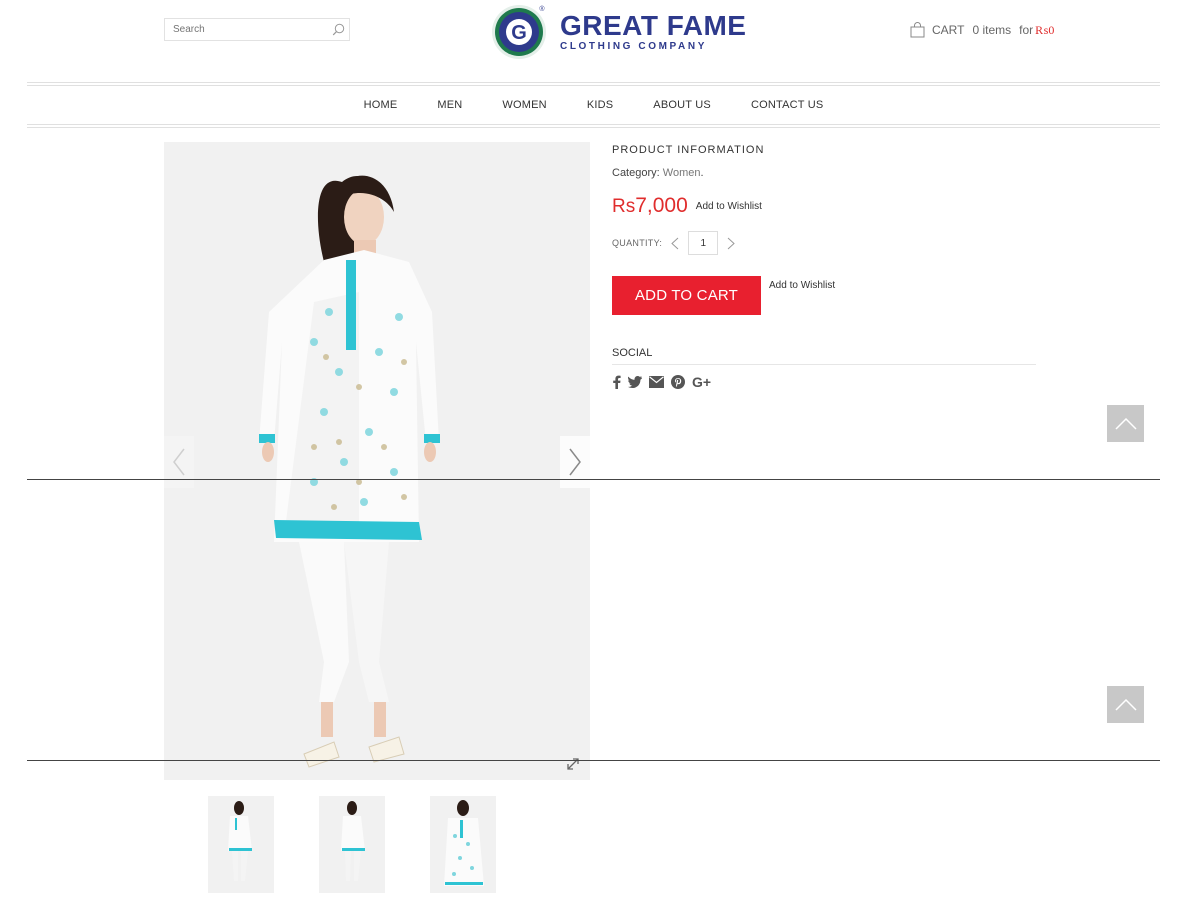 The height and width of the screenshot is (900, 1200). I want to click on quantity-increase-button, so click(731, 243).